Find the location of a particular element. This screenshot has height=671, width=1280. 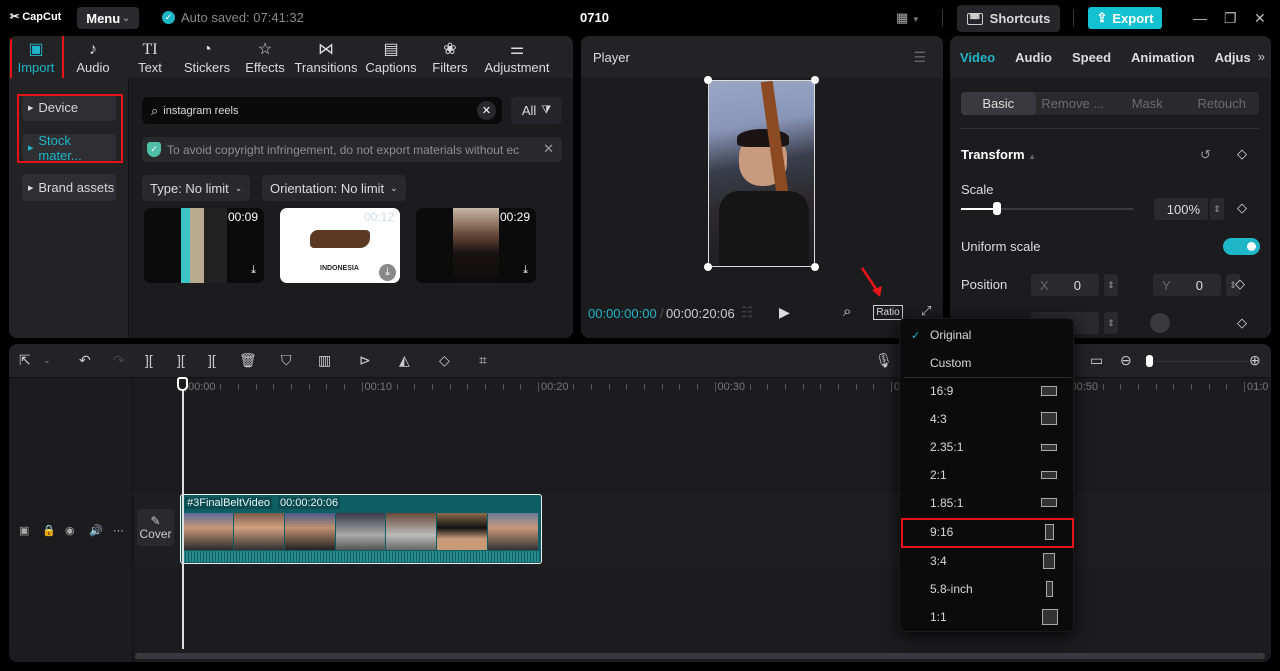

microphone-icon: 🎙 is located at coordinates (884, 360).